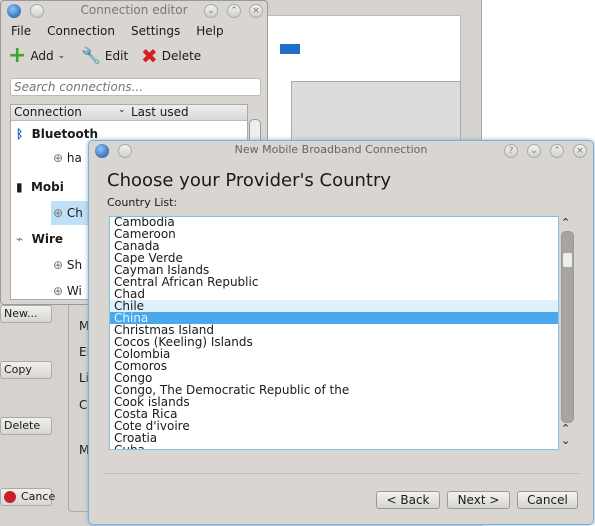 This screenshot has width=595, height=526. Describe the element at coordinates (334, 354) in the screenshot. I see `country-list-item: Colombia` at that location.